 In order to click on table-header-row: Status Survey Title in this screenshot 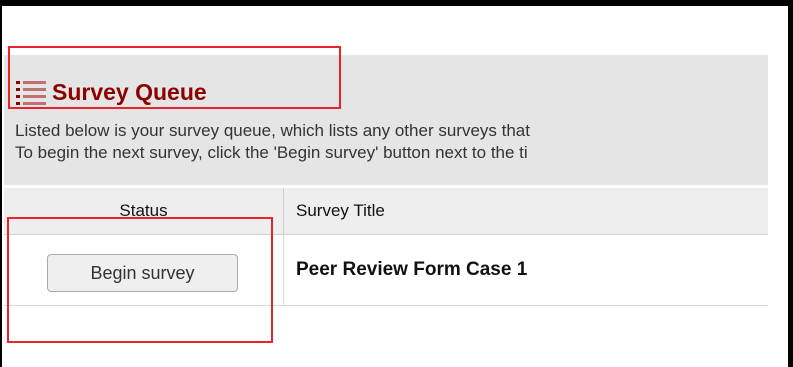, I will do `click(386, 211)`.